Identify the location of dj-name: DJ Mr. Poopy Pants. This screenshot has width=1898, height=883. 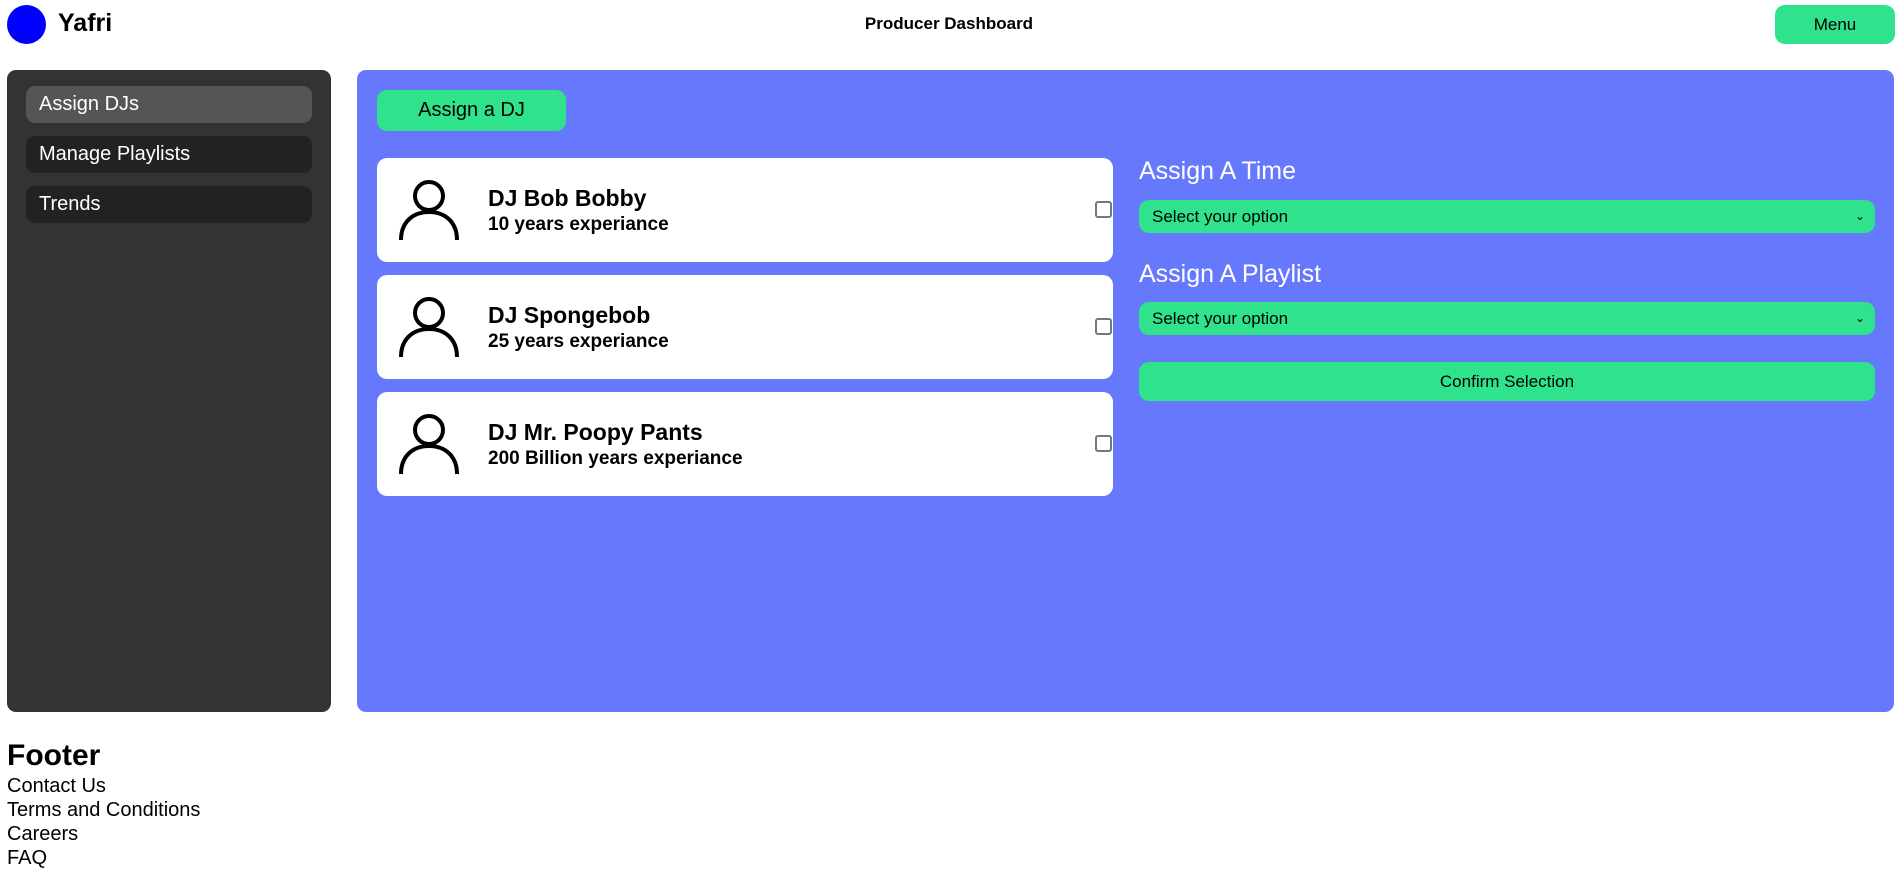
(595, 432).